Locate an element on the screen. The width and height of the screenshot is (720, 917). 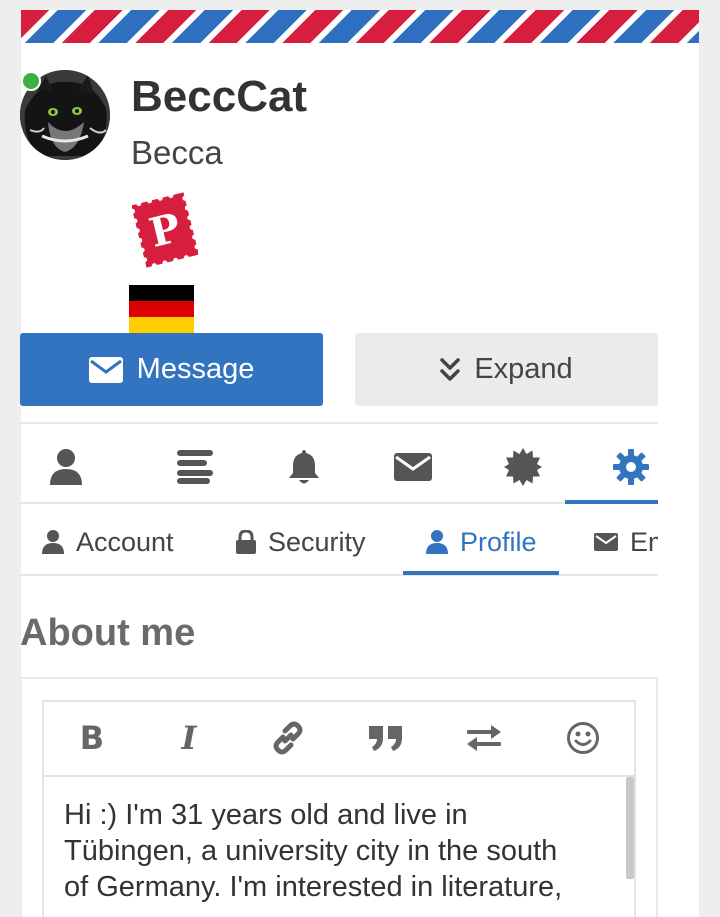
text-line: Tübingen, a university city in the south is located at coordinates (311, 851).